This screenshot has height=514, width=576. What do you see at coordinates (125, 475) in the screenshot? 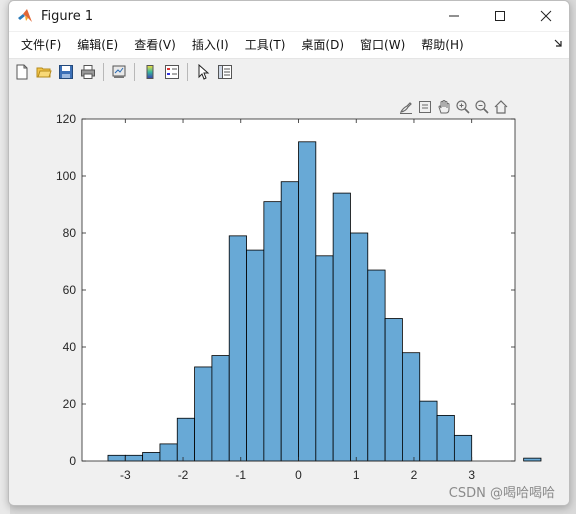
I see `x-tick-label: -3` at bounding box center [125, 475].